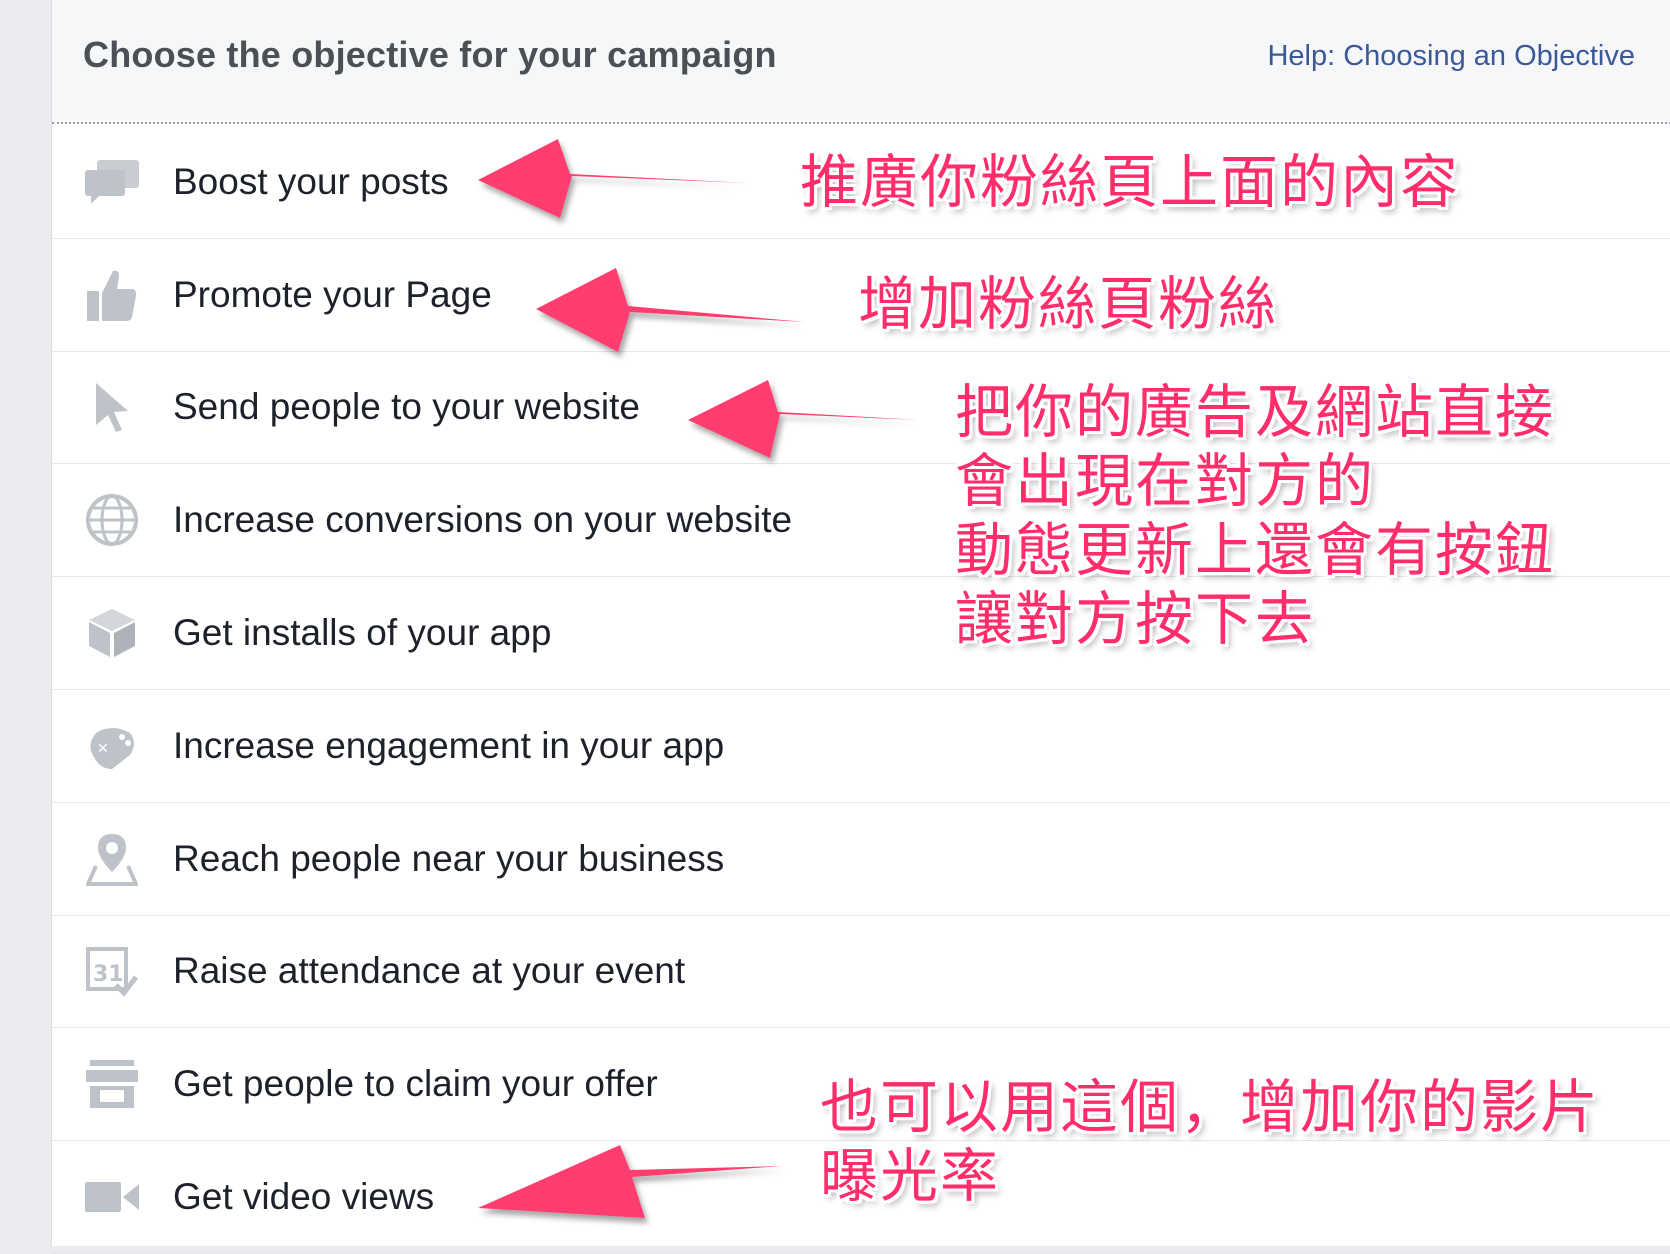 The width and height of the screenshot is (1670, 1254). I want to click on gamepad-icon: ✕, so click(112, 746).